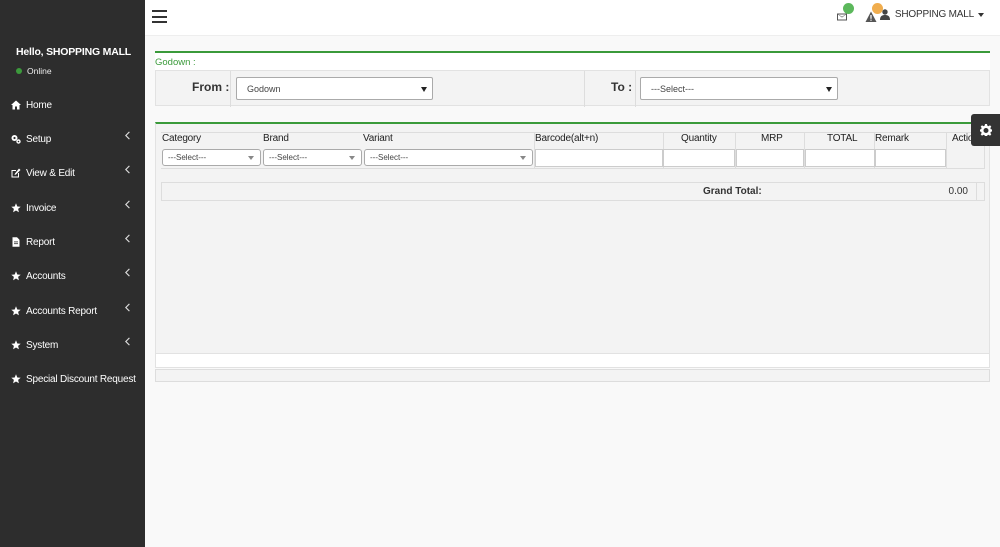 The image size is (1000, 547). What do you see at coordinates (74, 52) in the screenshot?
I see `user-greeting: Hello, SHOPPING MALL` at bounding box center [74, 52].